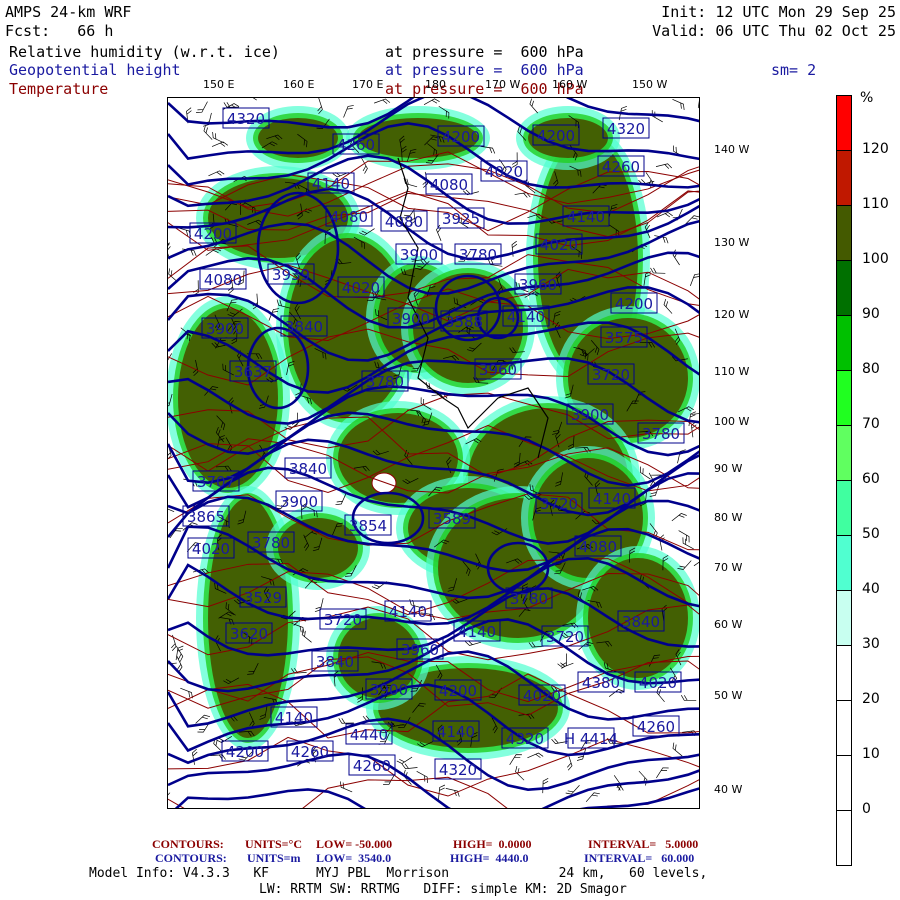  What do you see at coordinates (191, 858) in the screenshot?
I see `height-contours-label: CONTOURS:` at bounding box center [191, 858].